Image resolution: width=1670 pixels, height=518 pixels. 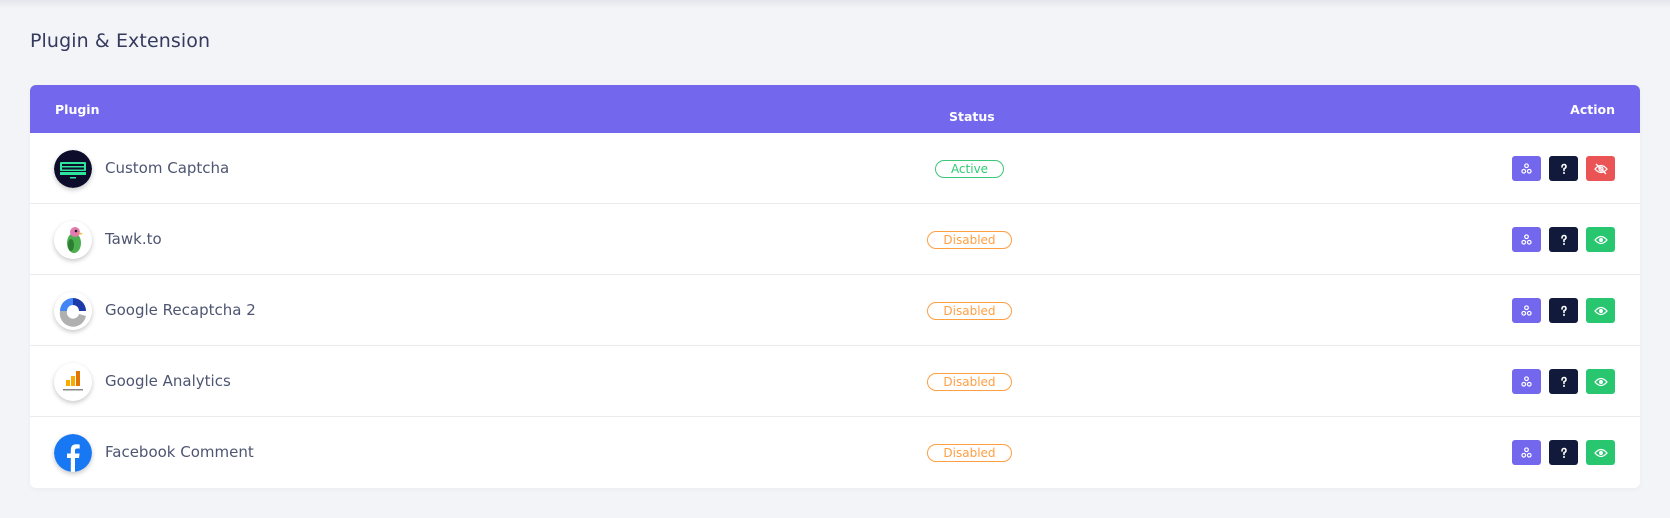 What do you see at coordinates (835, 109) in the screenshot?
I see `table-header: Plugin Status Action` at bounding box center [835, 109].